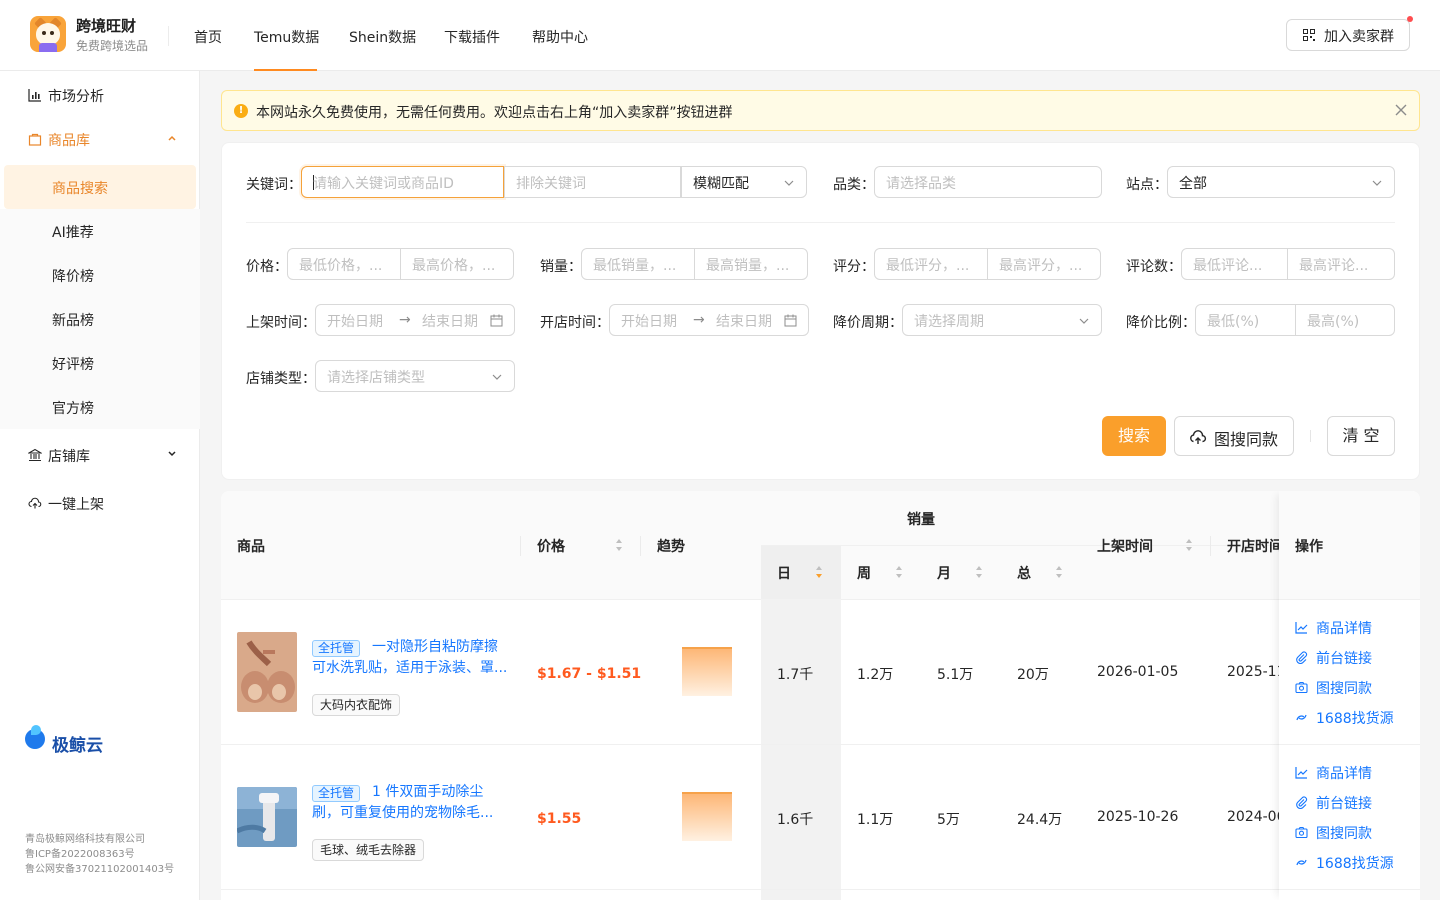 The width and height of the screenshot is (1440, 900). I want to click on footer-icp: 鲁ICP备2022008363号, so click(80, 852).